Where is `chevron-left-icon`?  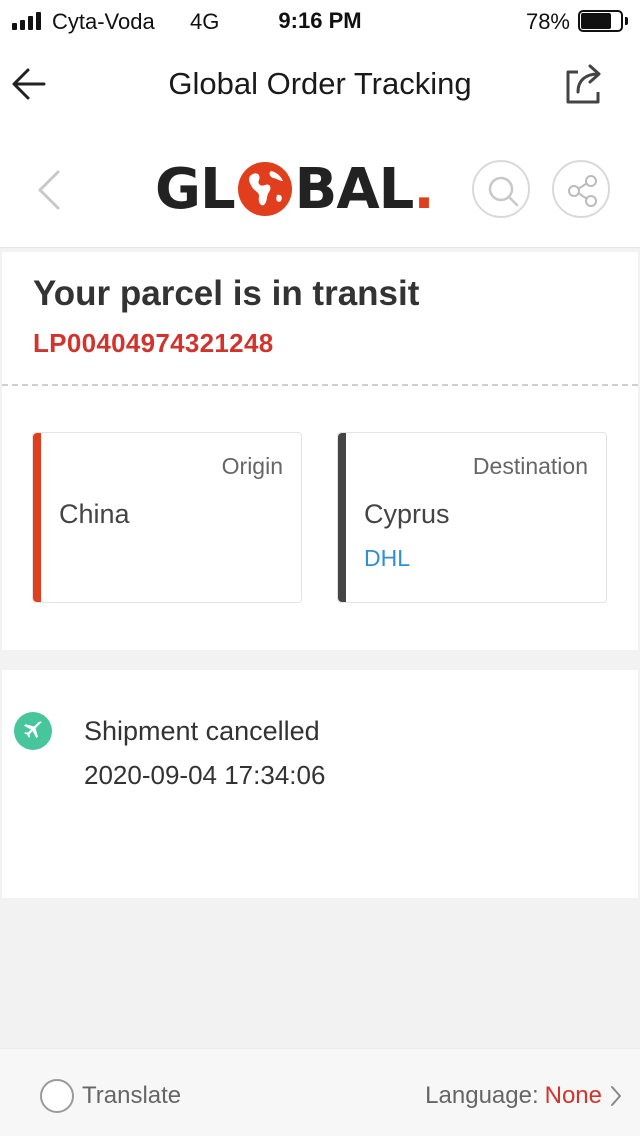 chevron-left-icon is located at coordinates (50, 190).